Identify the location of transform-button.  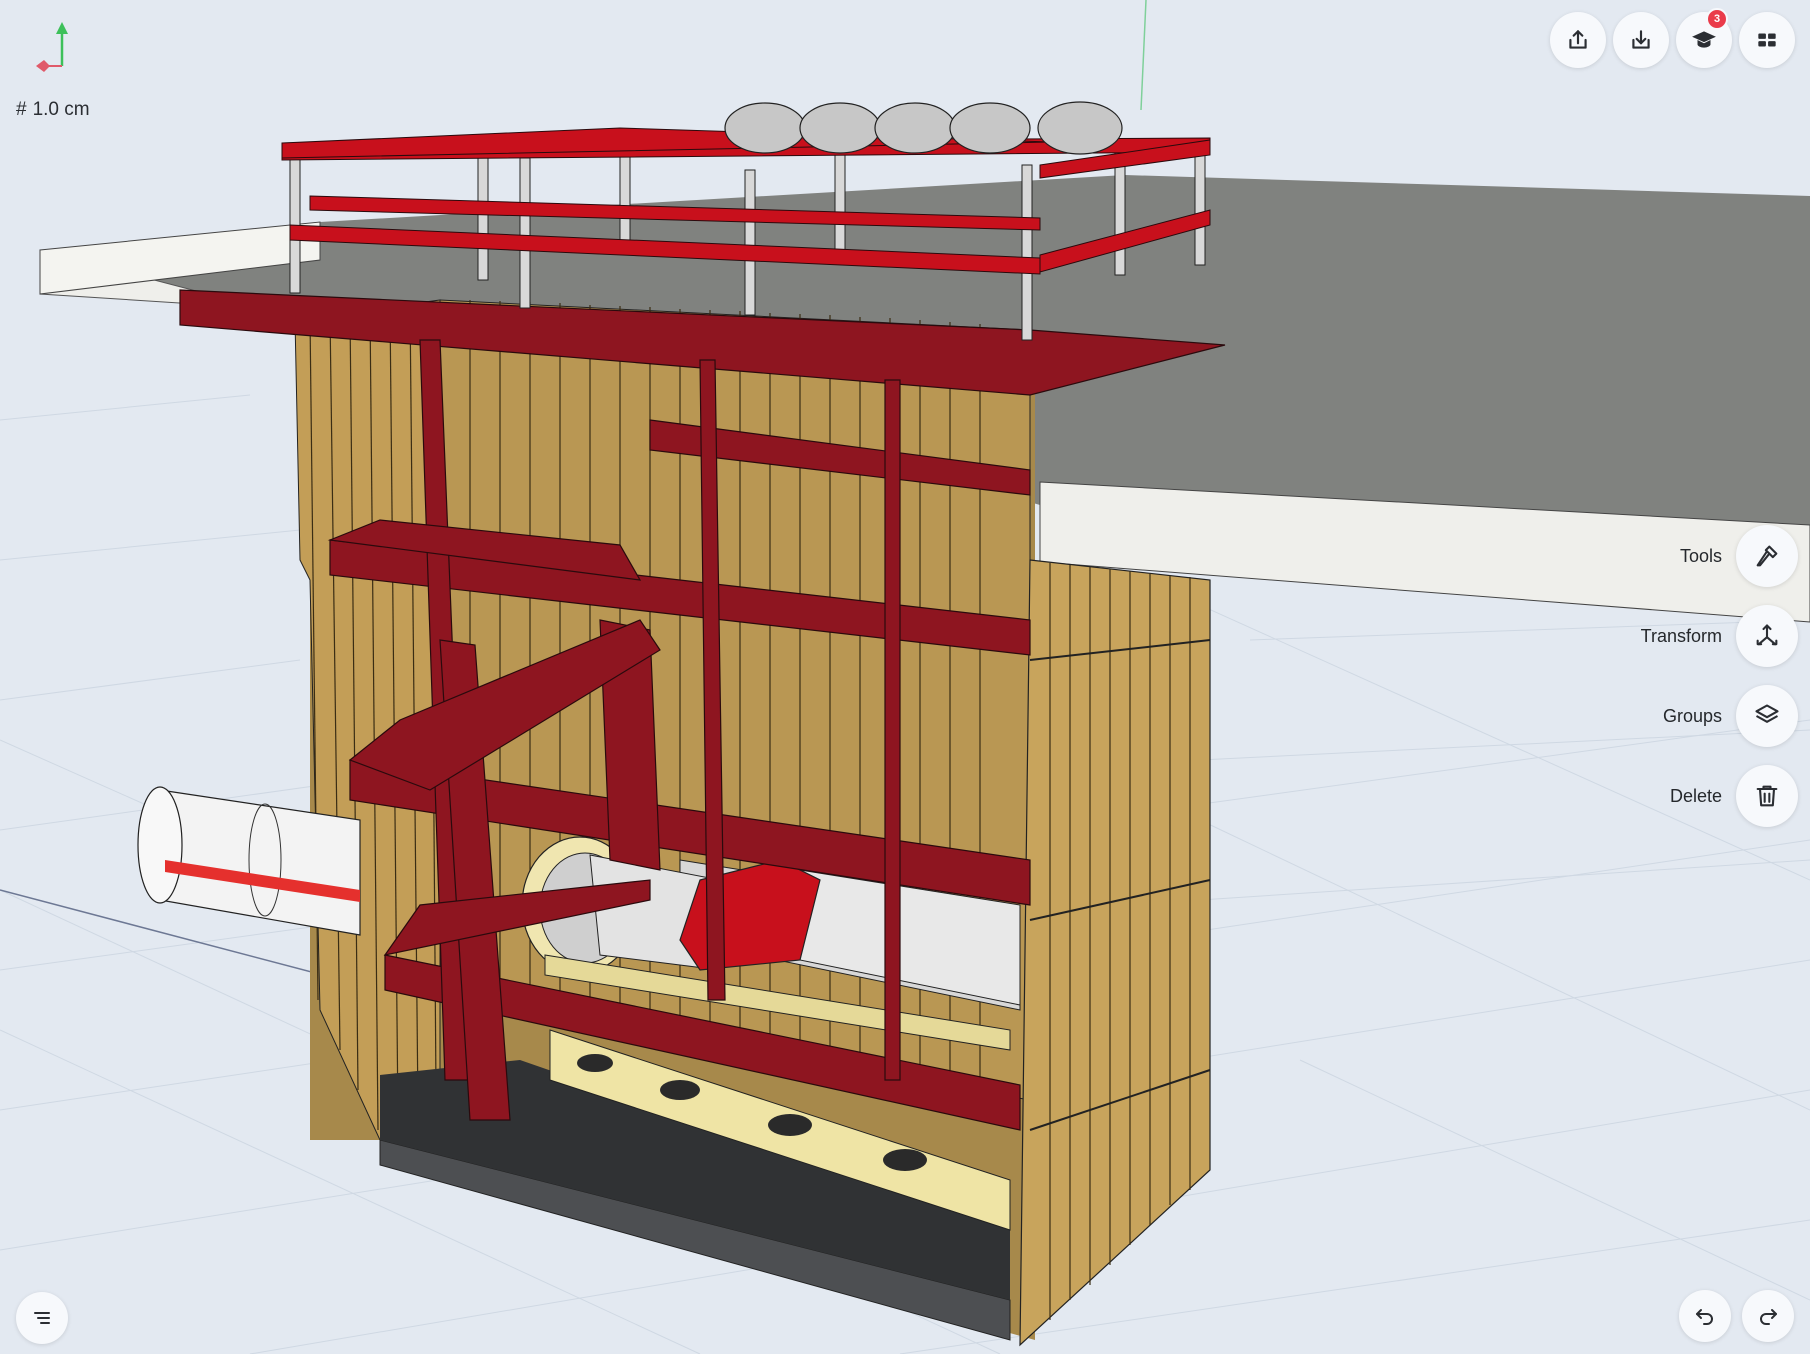
(1767, 636).